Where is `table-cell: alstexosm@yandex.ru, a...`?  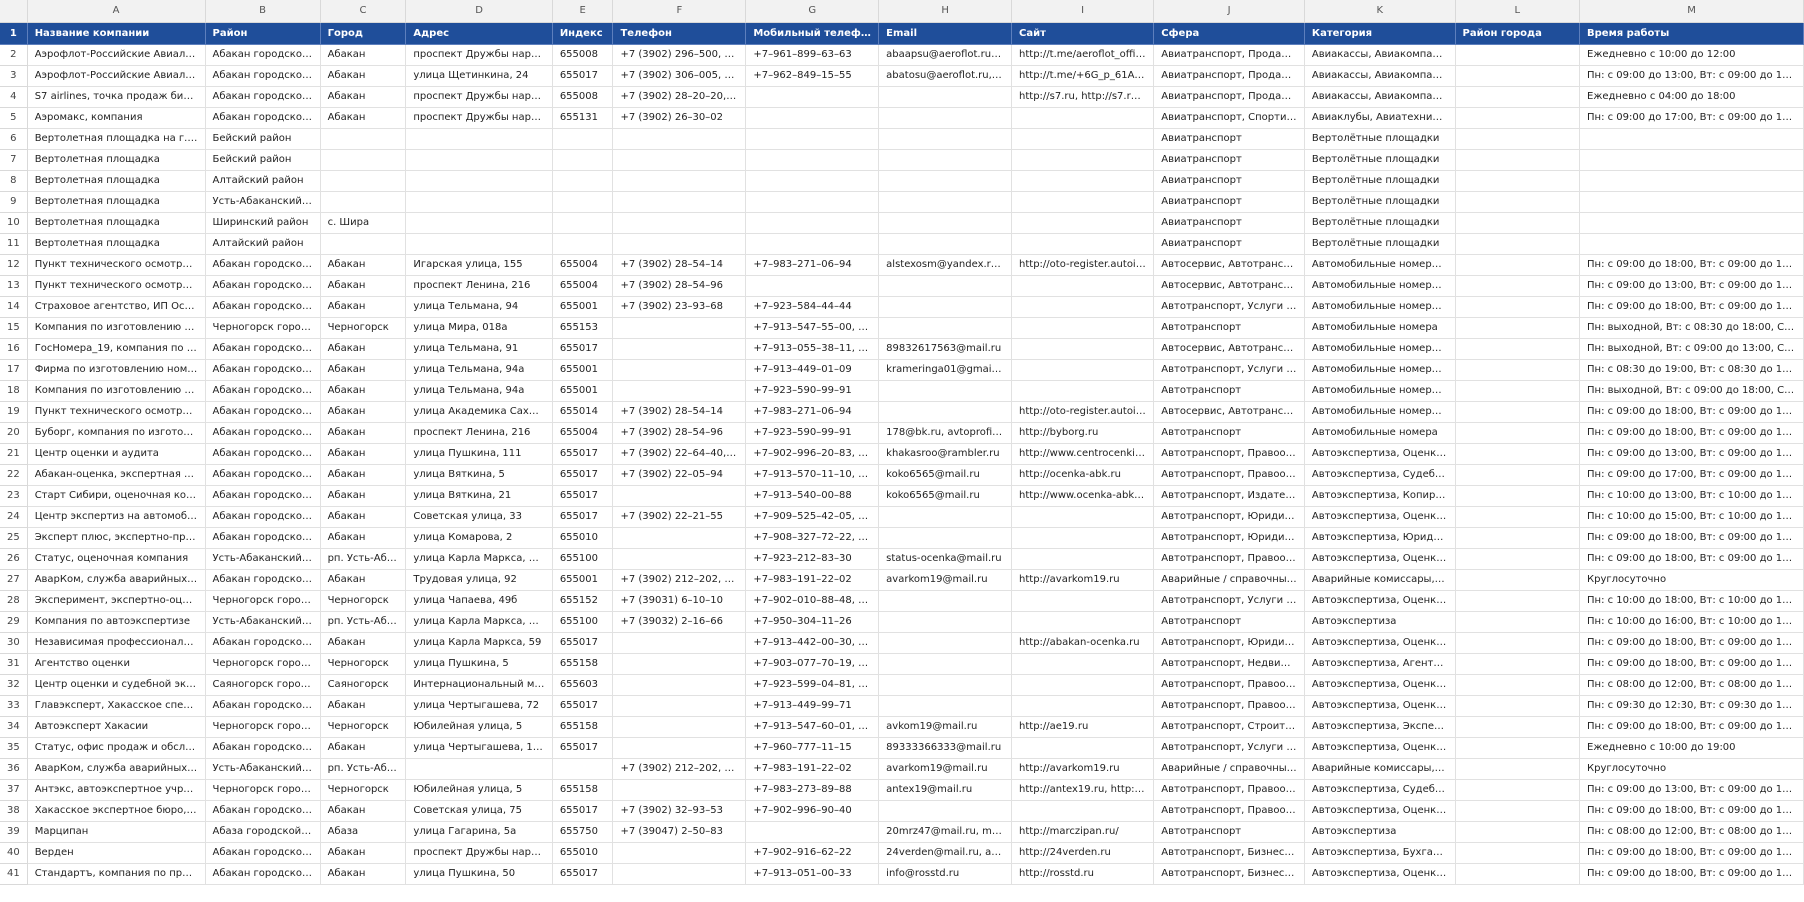 table-cell: alstexosm@yandex.ru, a... is located at coordinates (945, 265).